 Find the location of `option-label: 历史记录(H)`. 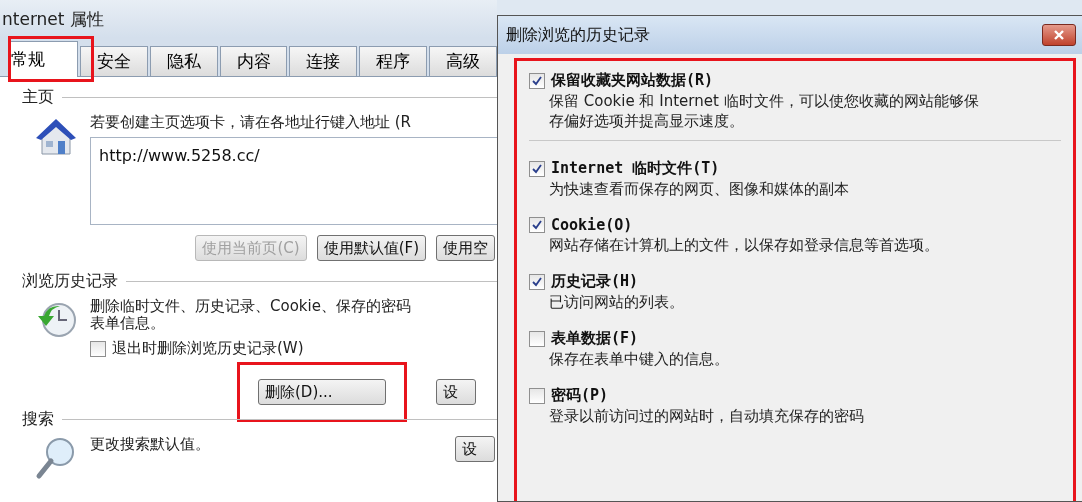

option-label: 历史记录(H) is located at coordinates (595, 281).